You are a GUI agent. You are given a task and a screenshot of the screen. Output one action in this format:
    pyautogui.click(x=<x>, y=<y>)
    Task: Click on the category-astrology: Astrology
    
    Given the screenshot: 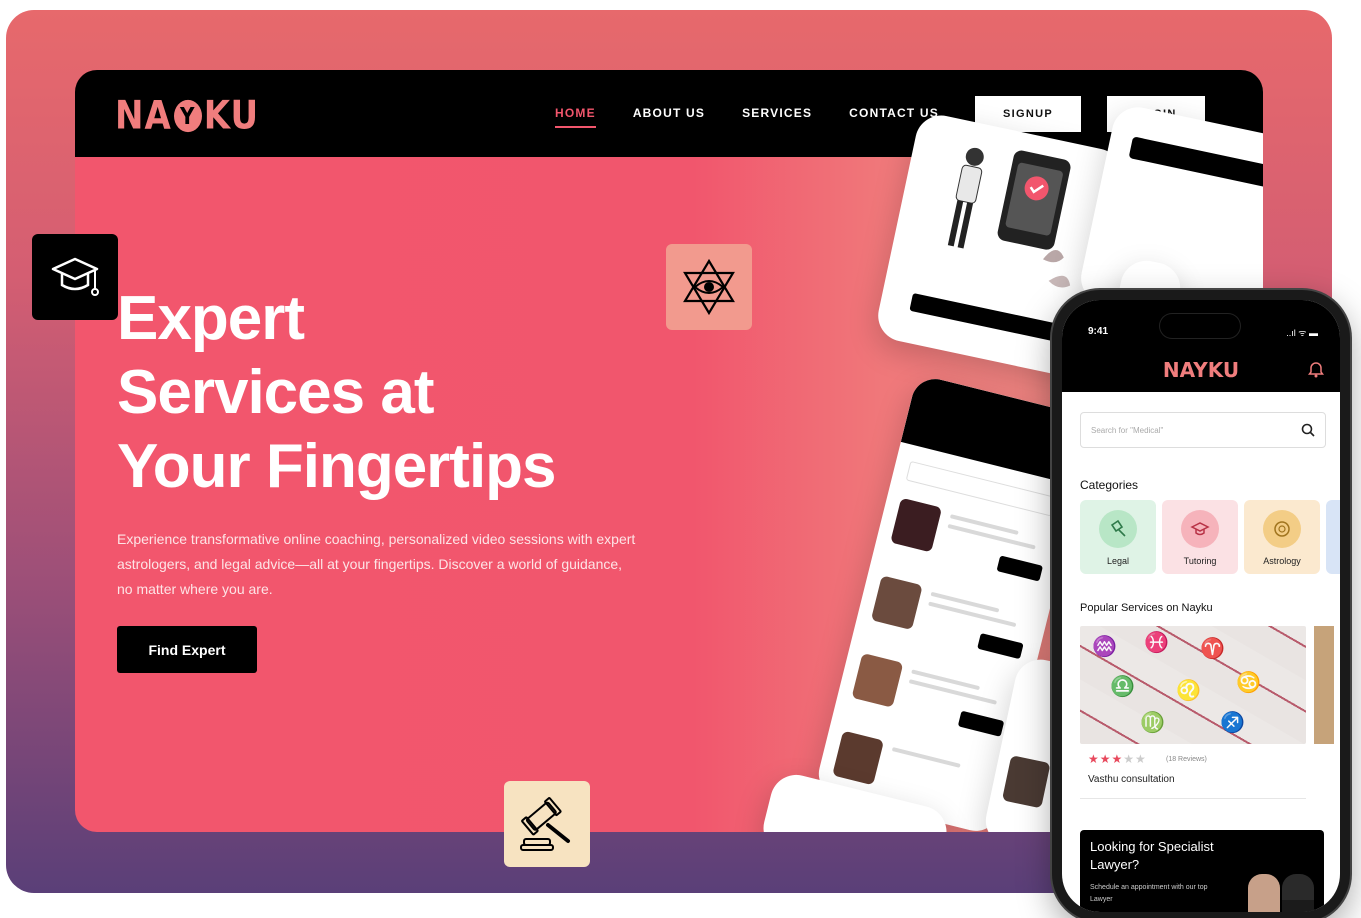 What is the action you would take?
    pyautogui.click(x=1282, y=537)
    